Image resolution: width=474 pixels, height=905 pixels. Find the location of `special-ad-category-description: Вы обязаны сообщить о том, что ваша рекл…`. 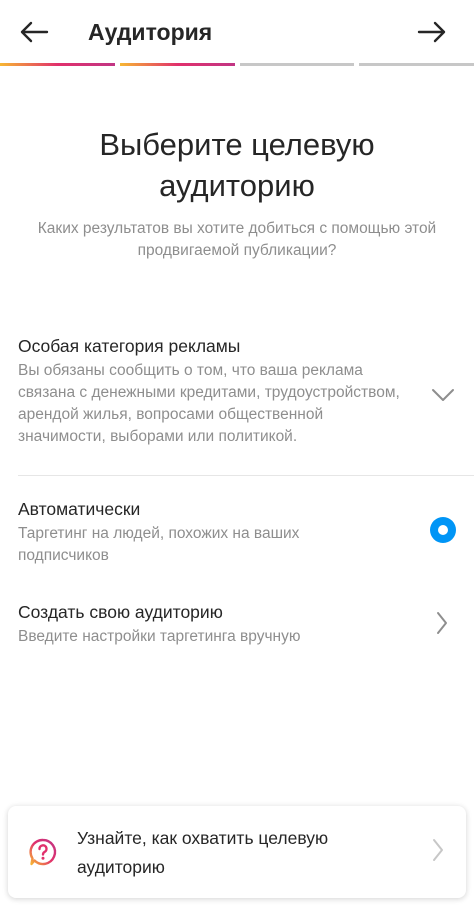

special-ad-category-description: Вы обязаны сообщить о том, что ваша рекл… is located at coordinates (209, 403).